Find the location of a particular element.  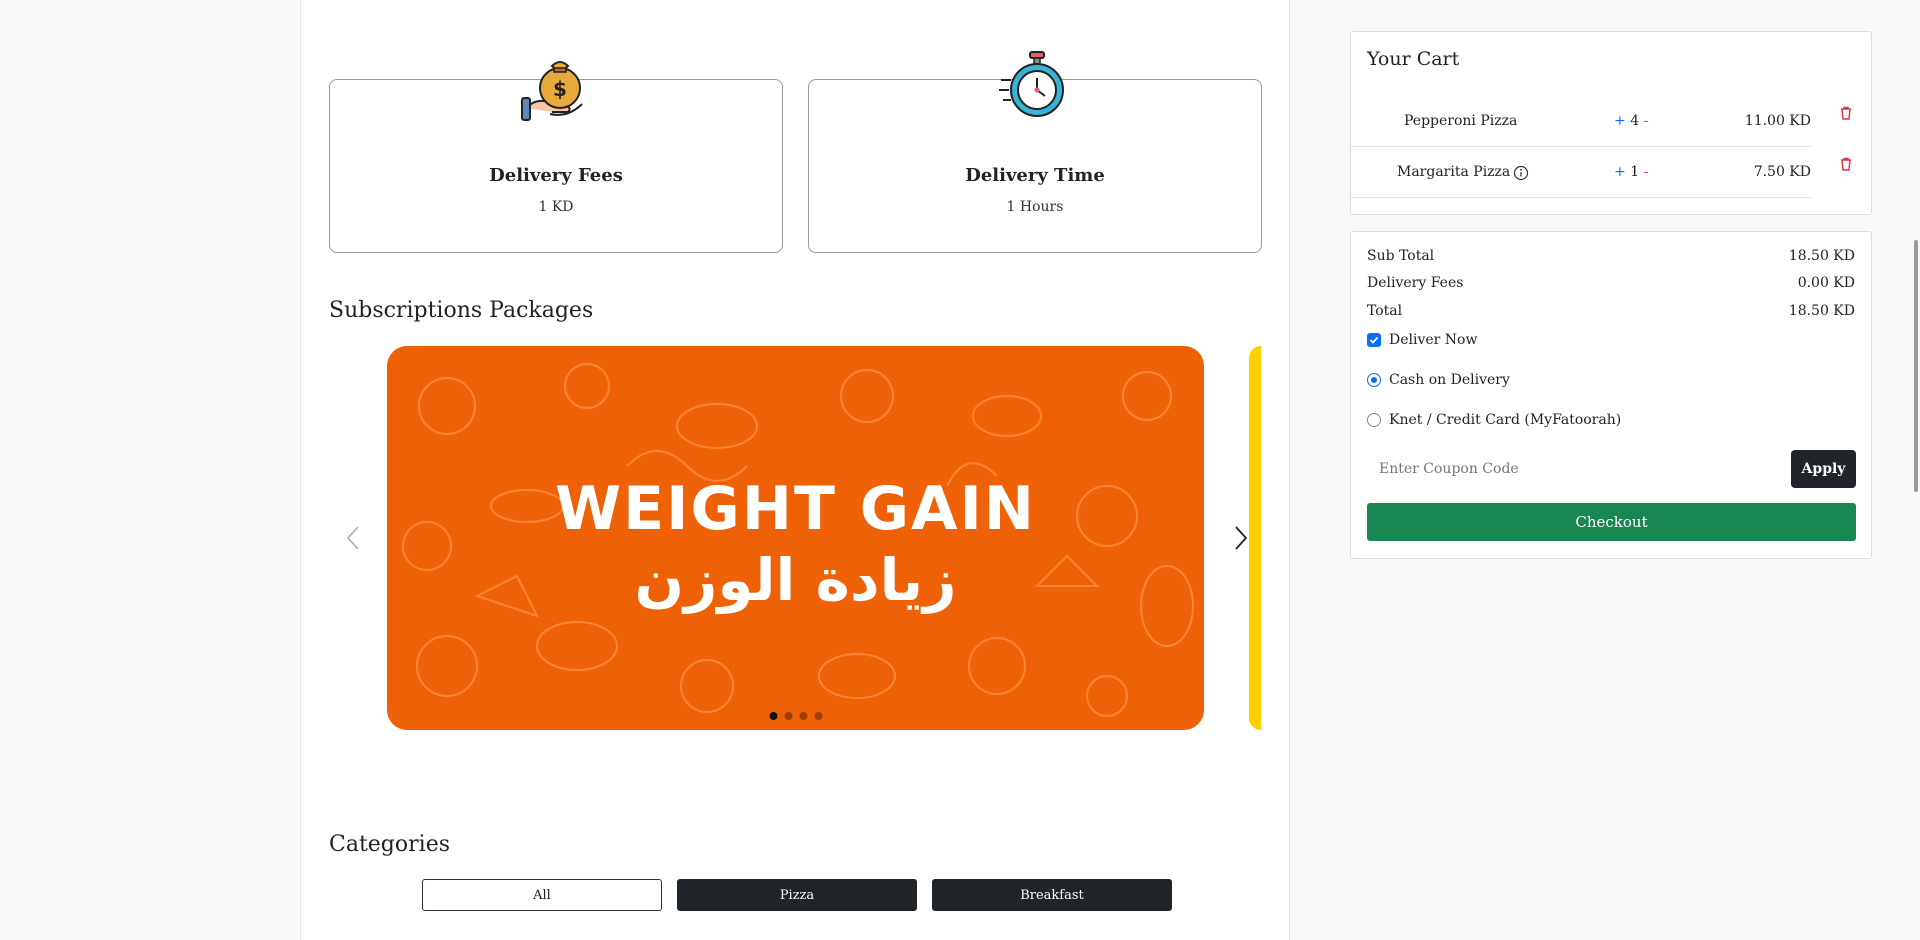

cart-item-name: Pepperoni Pizza is located at coordinates (1461, 121).